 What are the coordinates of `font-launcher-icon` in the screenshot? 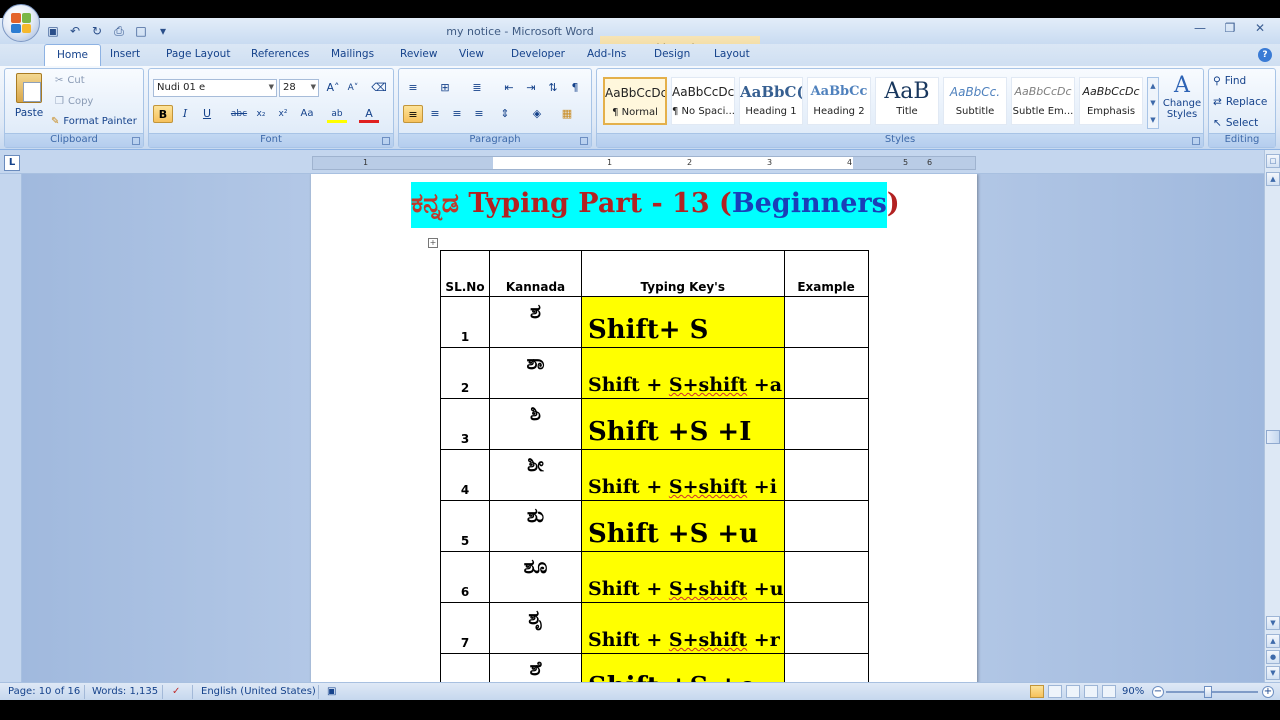 It's located at (386, 141).